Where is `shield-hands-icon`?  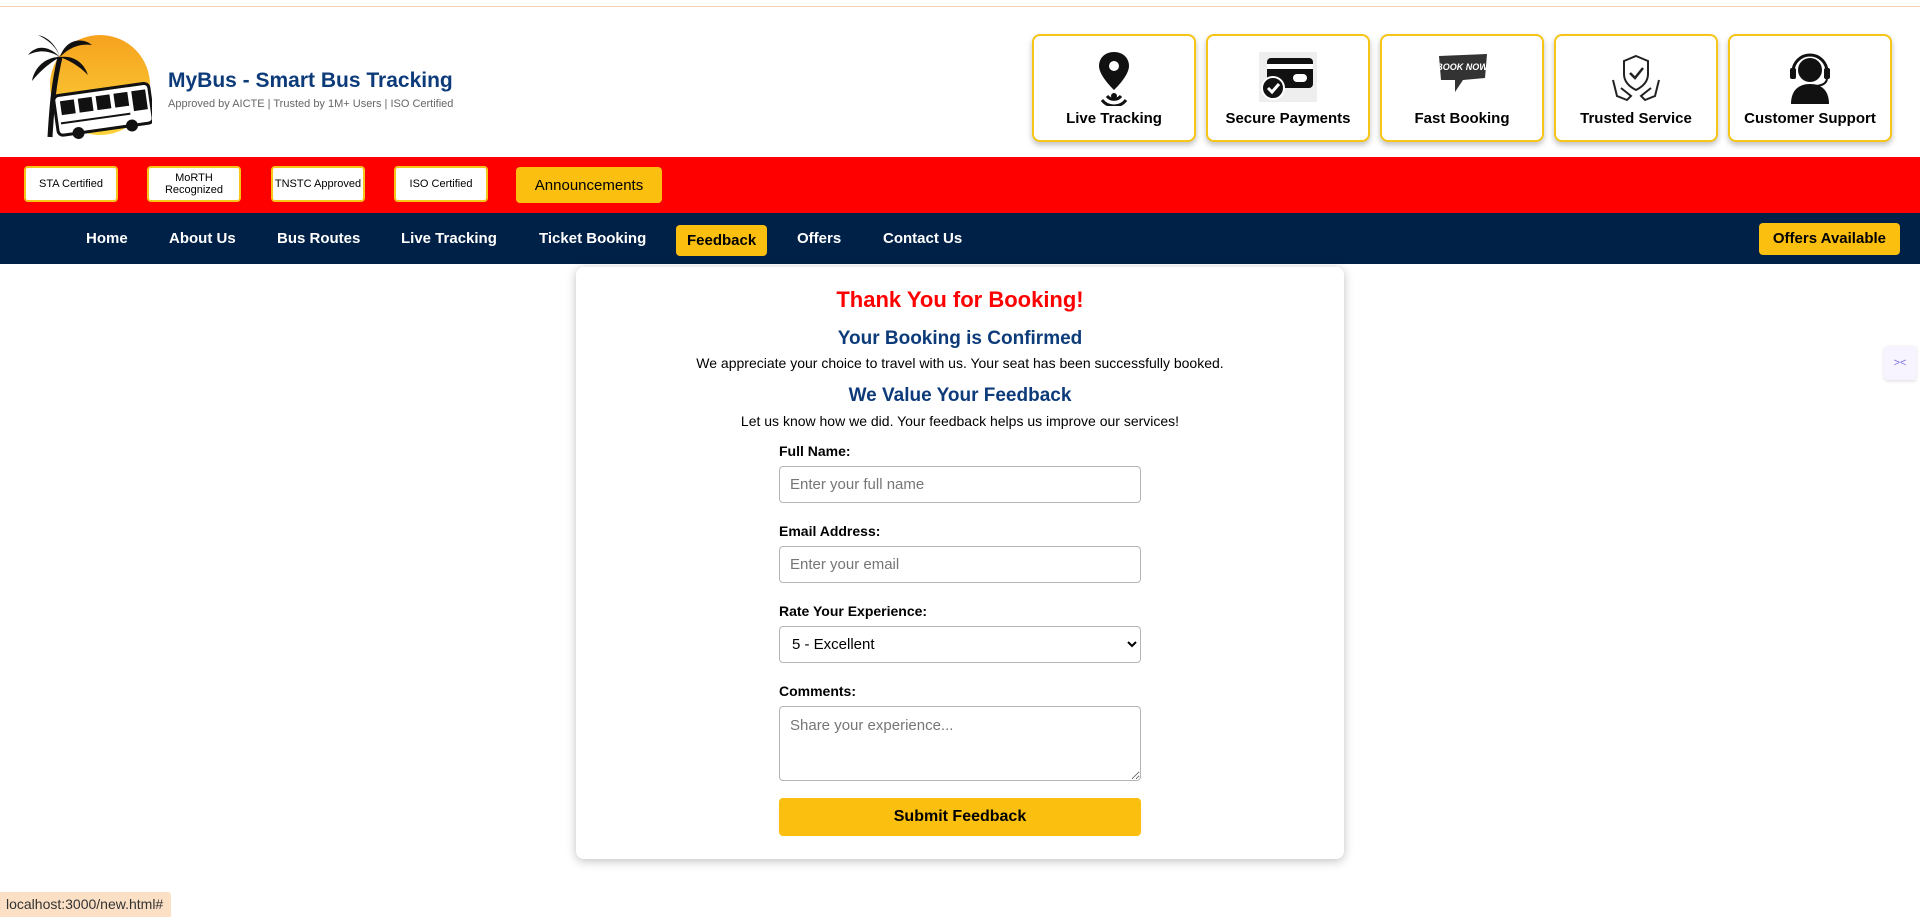 shield-hands-icon is located at coordinates (1636, 77).